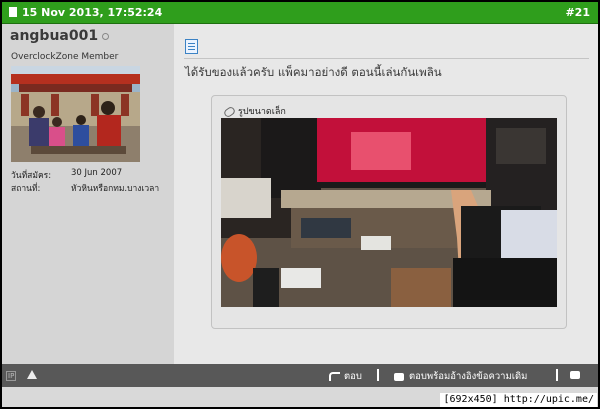 The image size is (600, 409). I want to click on post-number-link: #21, so click(577, 12).